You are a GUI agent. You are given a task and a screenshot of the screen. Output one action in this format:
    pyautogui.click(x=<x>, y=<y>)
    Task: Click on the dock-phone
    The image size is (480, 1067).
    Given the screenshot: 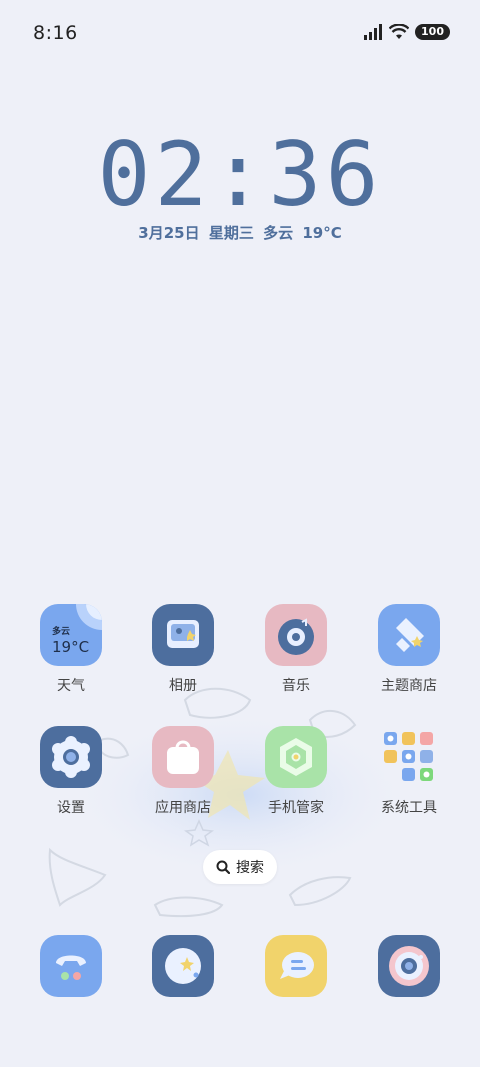 What is the action you would take?
    pyautogui.click(x=71, y=966)
    